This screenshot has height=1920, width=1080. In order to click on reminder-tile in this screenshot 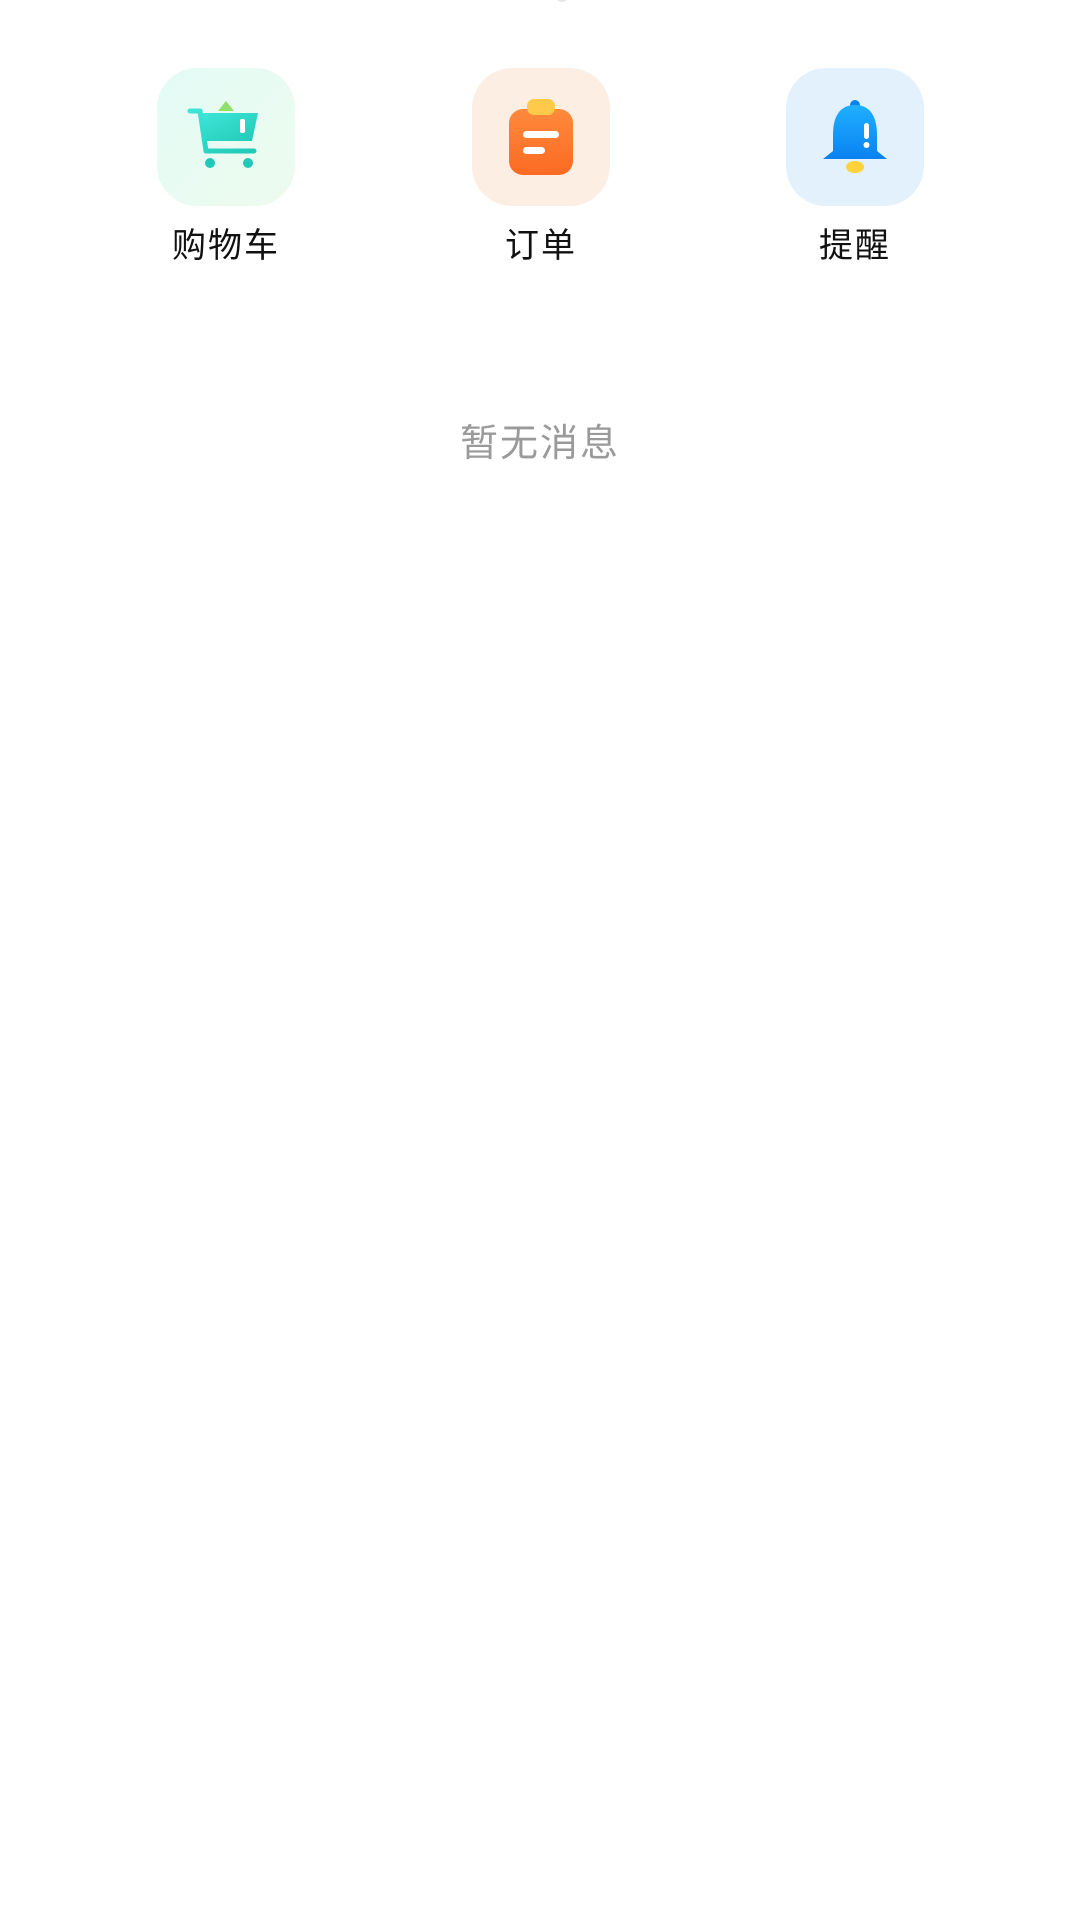, I will do `click(855, 137)`.